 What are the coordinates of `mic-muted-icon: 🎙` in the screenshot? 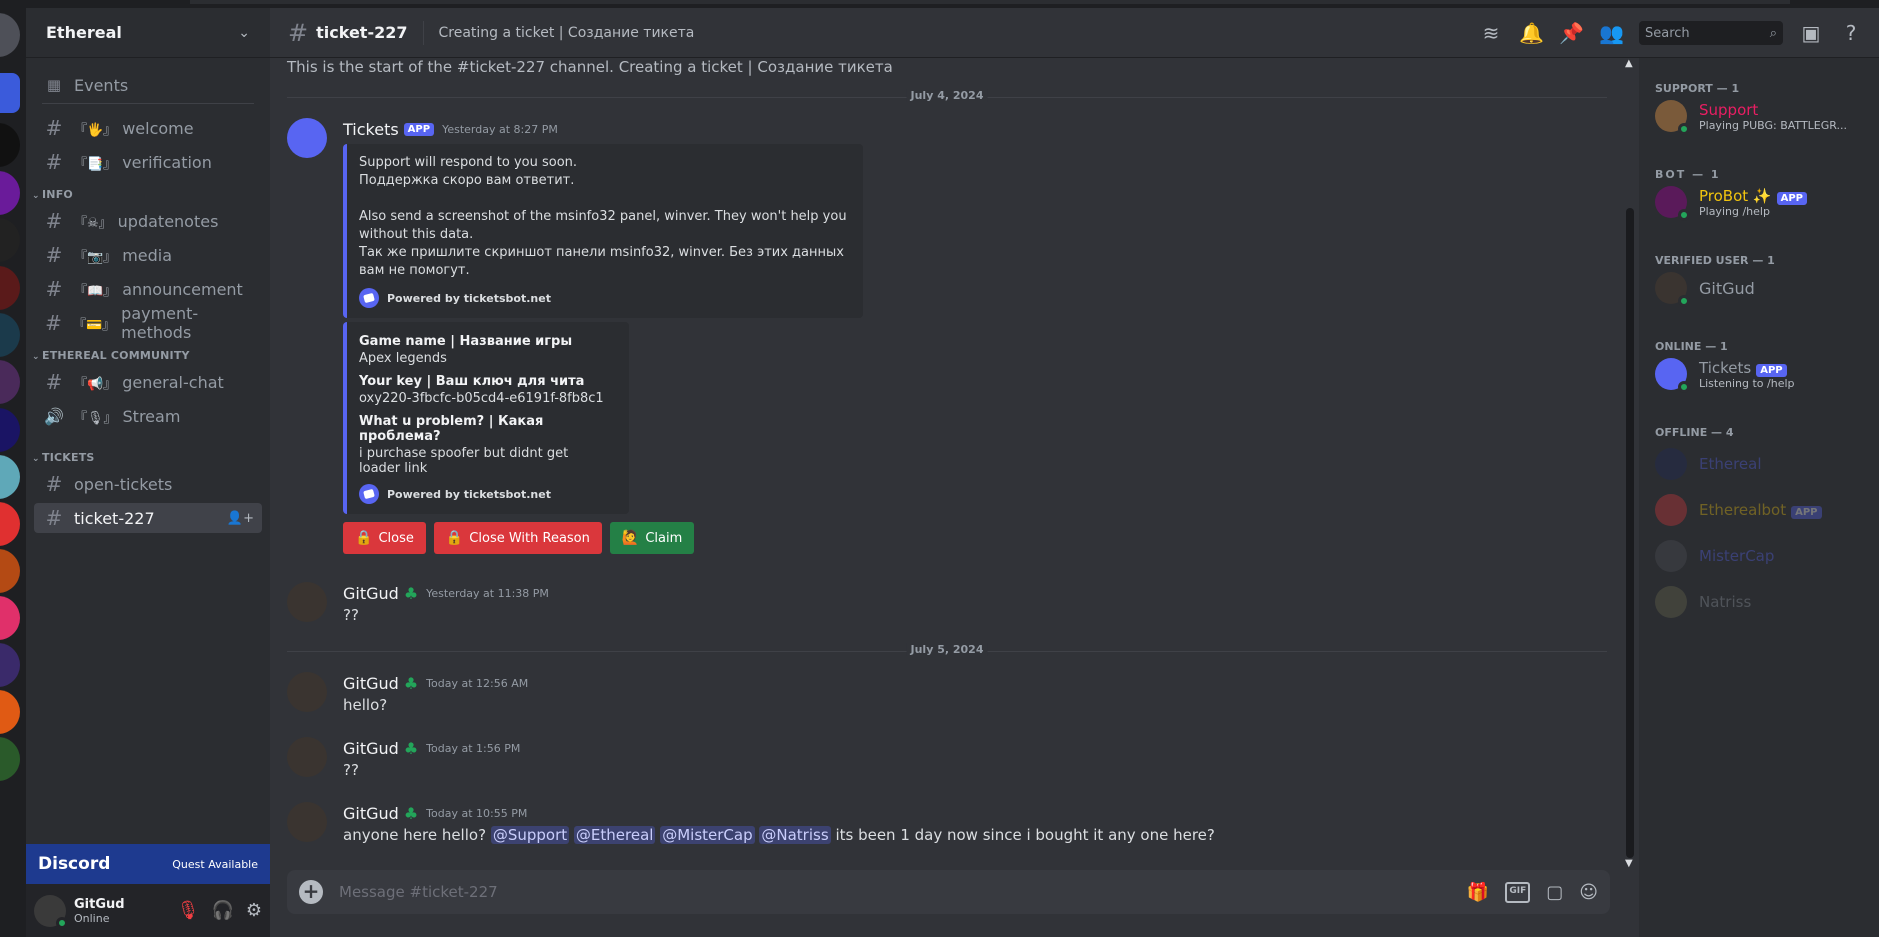 It's located at (188, 910).